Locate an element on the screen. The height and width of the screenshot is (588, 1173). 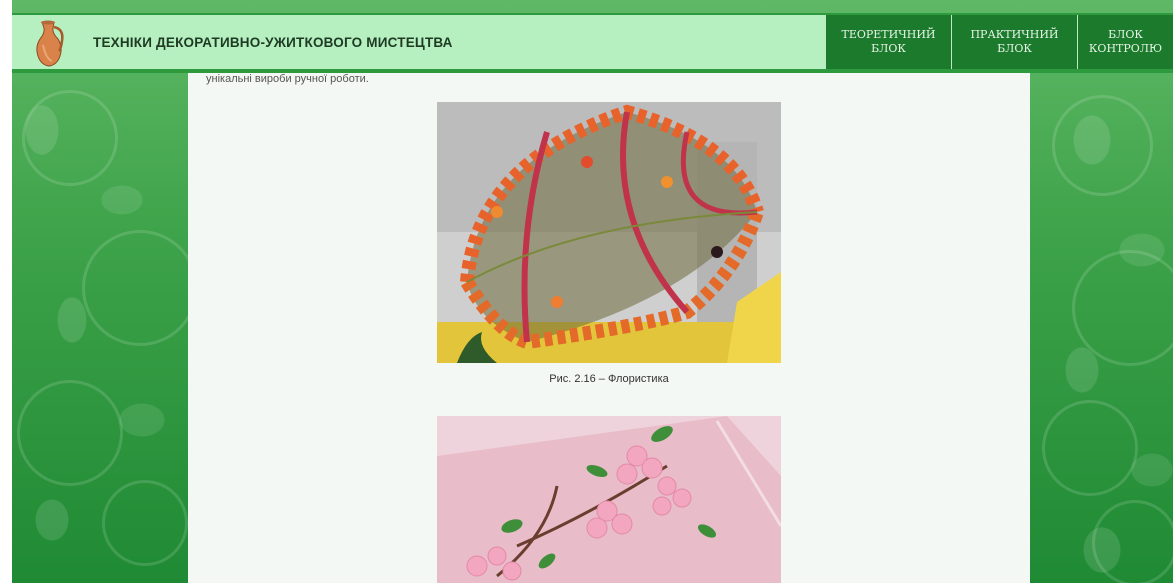
site-title: ТЕХНІКИ ДЕКОРАТИВНО-УЖИТКОВОГО МИСТЕЦТВА is located at coordinates (273, 42).